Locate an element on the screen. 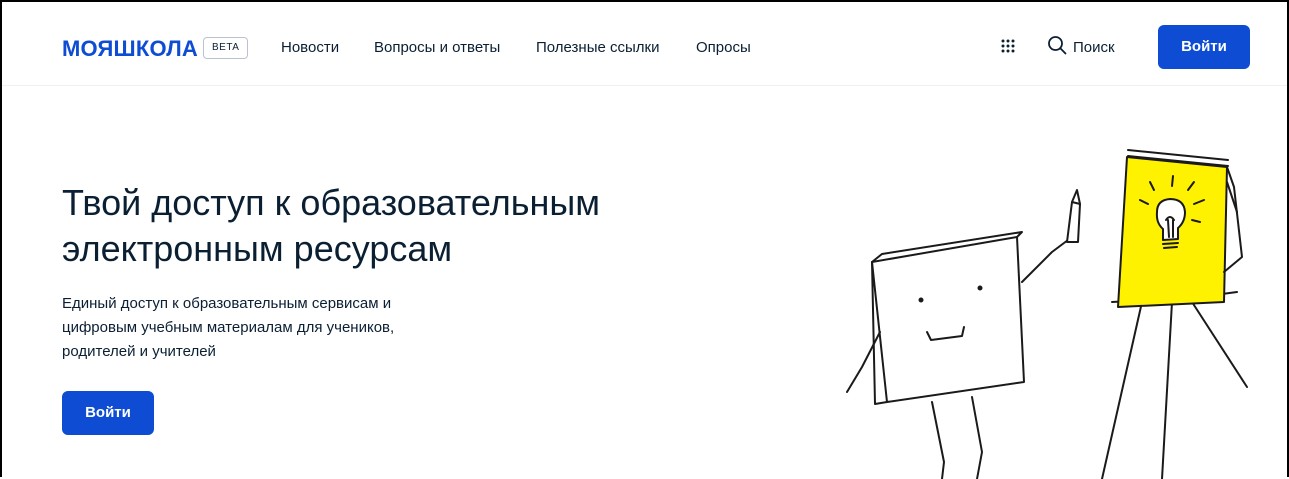 Image resolution: width=1289 pixels, height=479 pixels. nav-useful-links: Полезные ссылки is located at coordinates (598, 47).